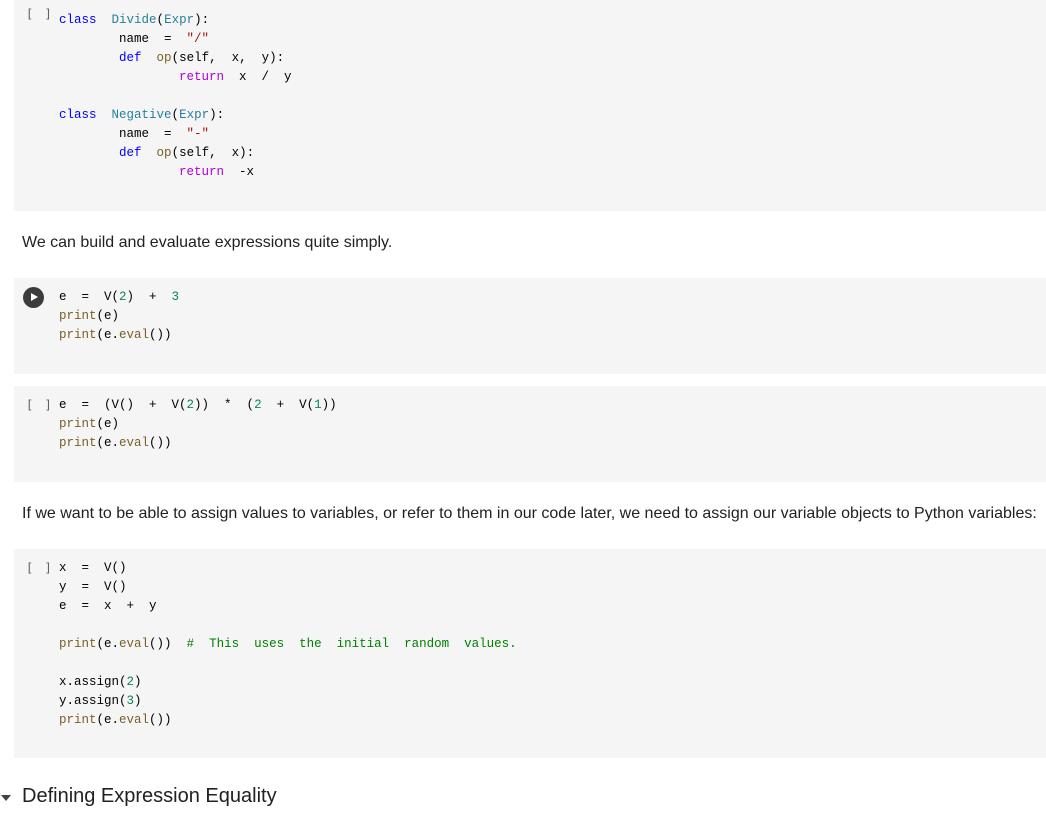 The image size is (1046, 821). I want to click on code-token: x = V(), so click(93, 568).